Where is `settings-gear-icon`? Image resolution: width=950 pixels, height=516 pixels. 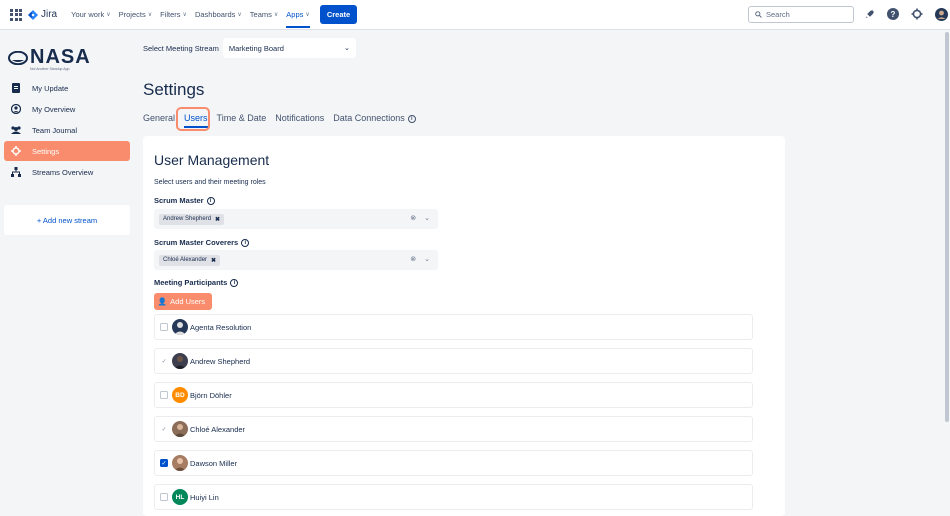
settings-gear-icon is located at coordinates (917, 14).